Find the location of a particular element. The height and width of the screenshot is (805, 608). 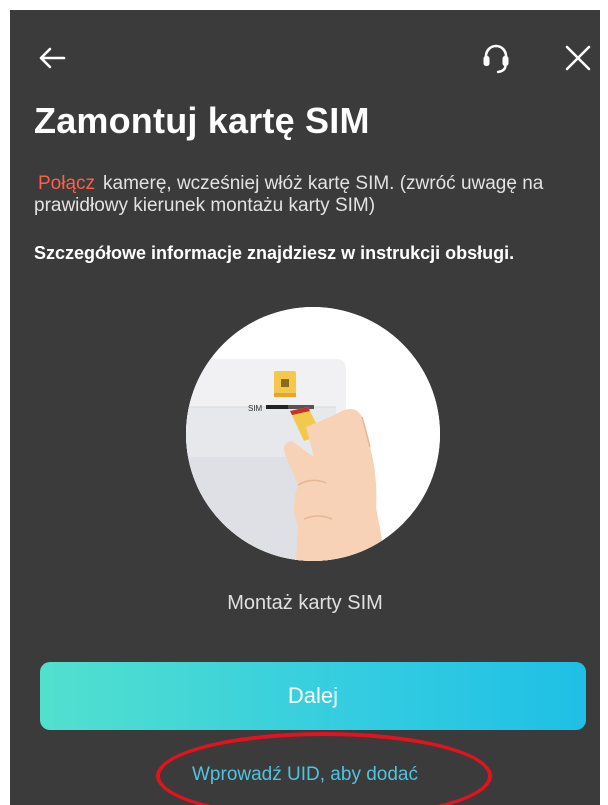

back-button is located at coordinates (52, 58).